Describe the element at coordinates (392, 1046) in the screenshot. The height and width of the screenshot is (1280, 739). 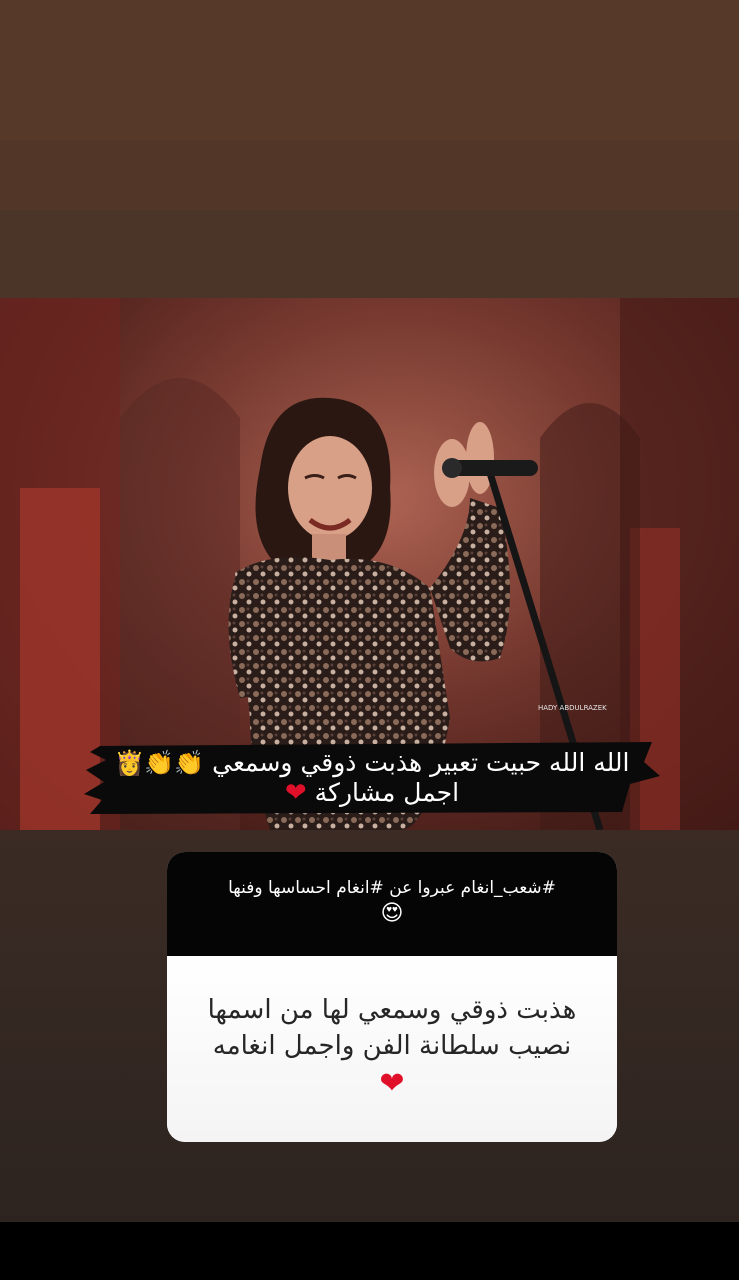
I see `answer-line-2: نصيب سلطانة الفن واجمل انغامه` at that location.